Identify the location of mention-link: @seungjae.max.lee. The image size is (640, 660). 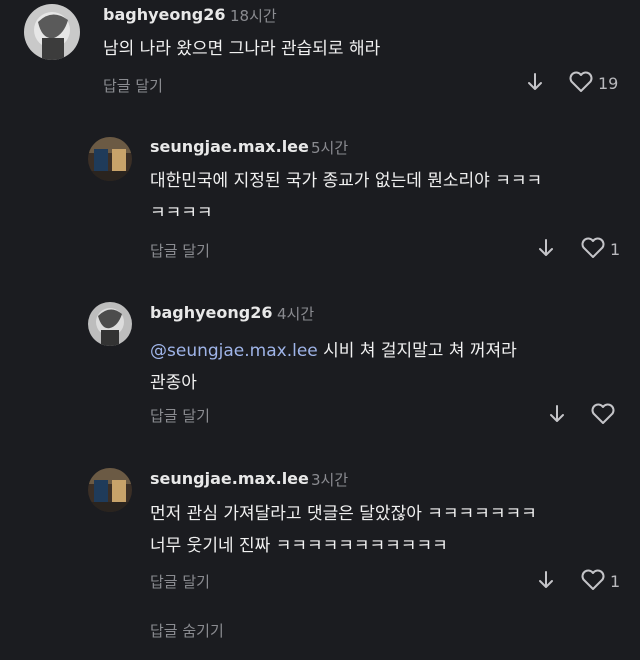
(234, 351).